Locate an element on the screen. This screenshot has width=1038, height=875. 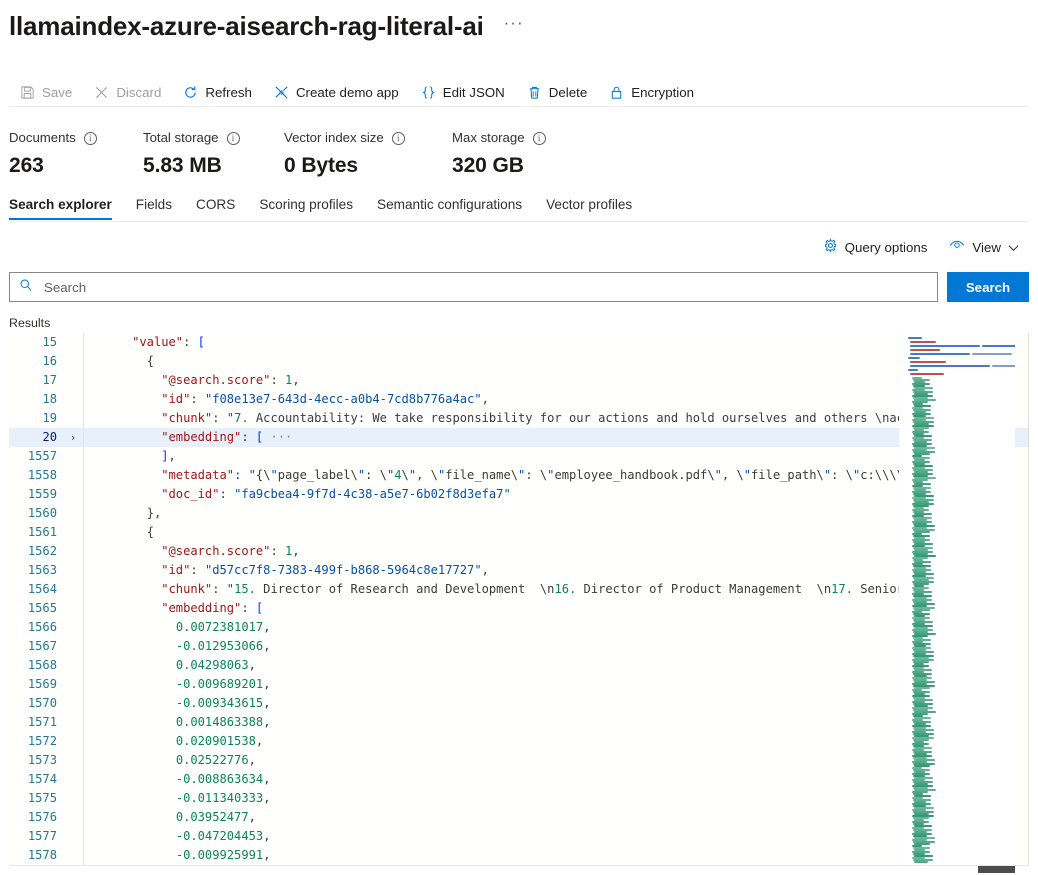
tab-fields: Fields is located at coordinates (154, 208).